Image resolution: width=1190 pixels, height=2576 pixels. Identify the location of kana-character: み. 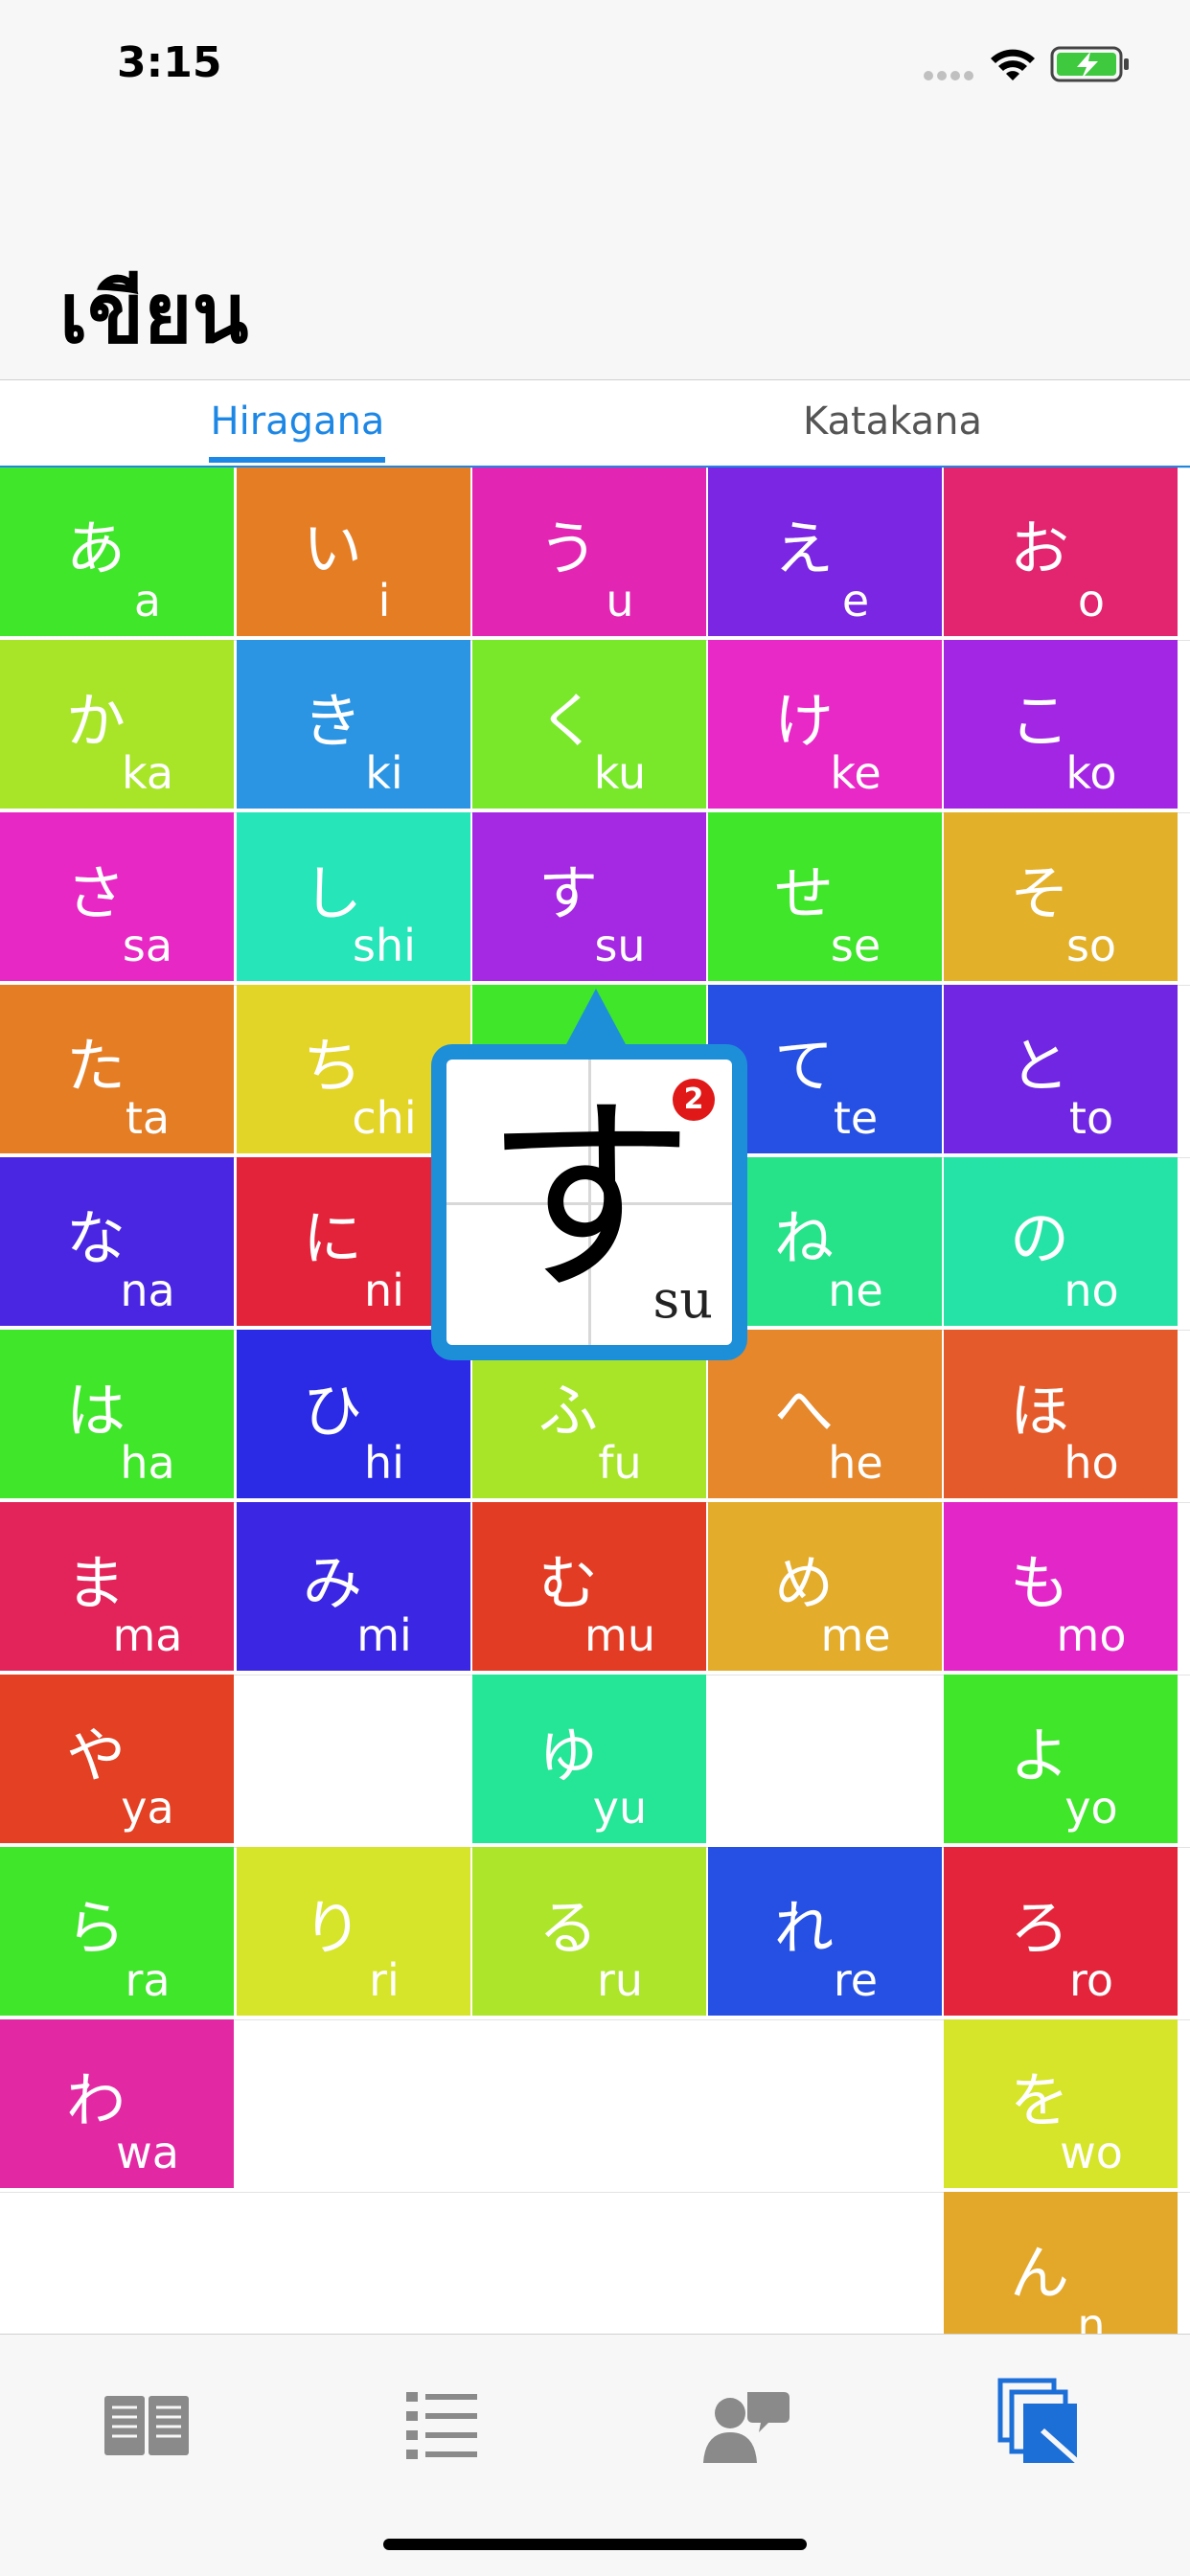
(332, 1583).